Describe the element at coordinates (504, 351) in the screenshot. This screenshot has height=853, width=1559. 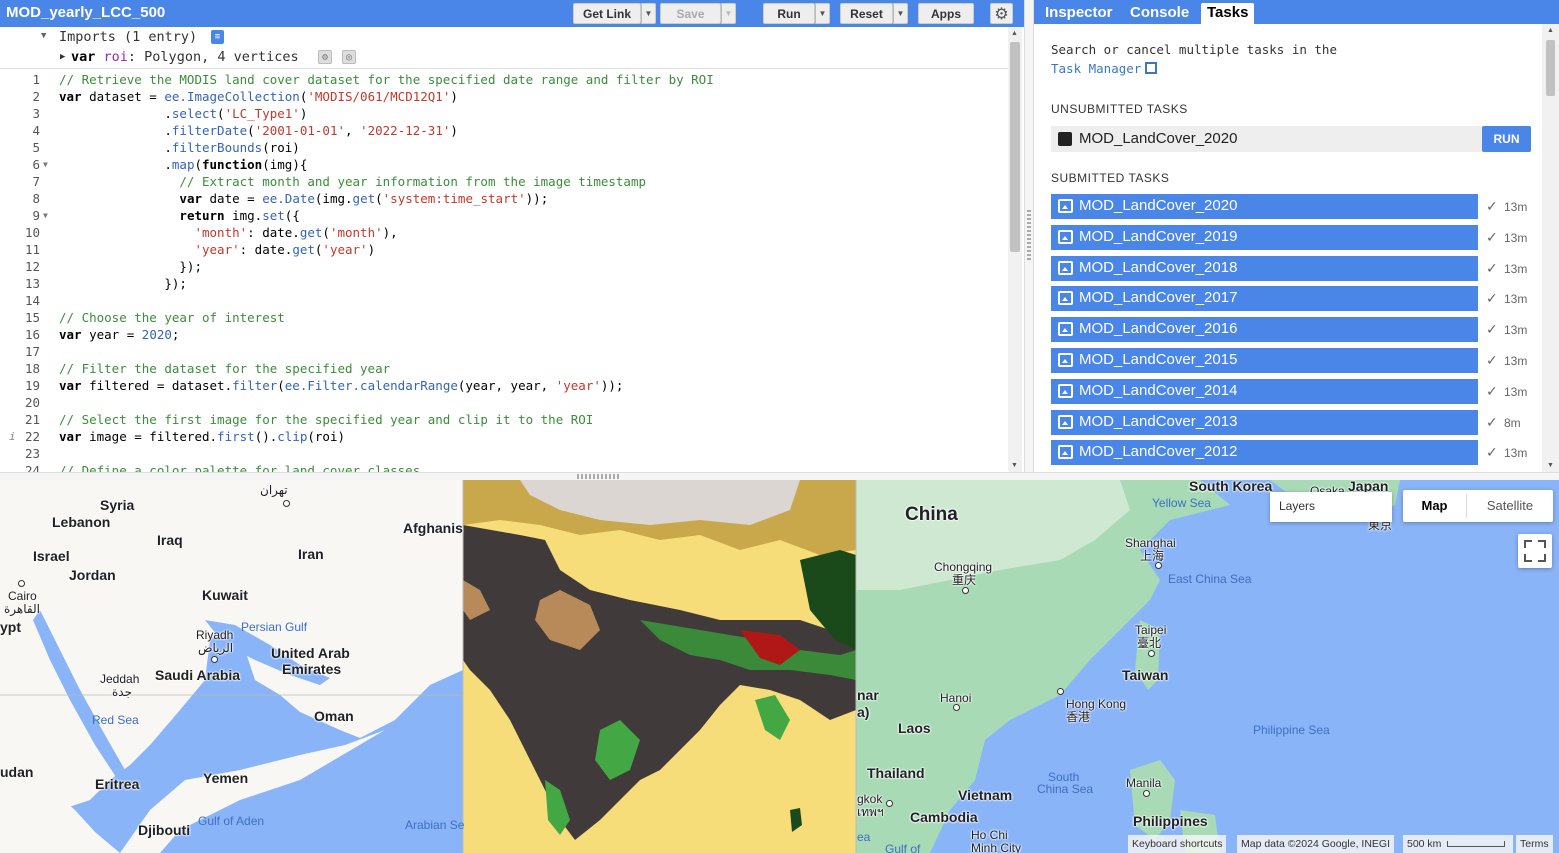
I see `code-line: 17` at that location.